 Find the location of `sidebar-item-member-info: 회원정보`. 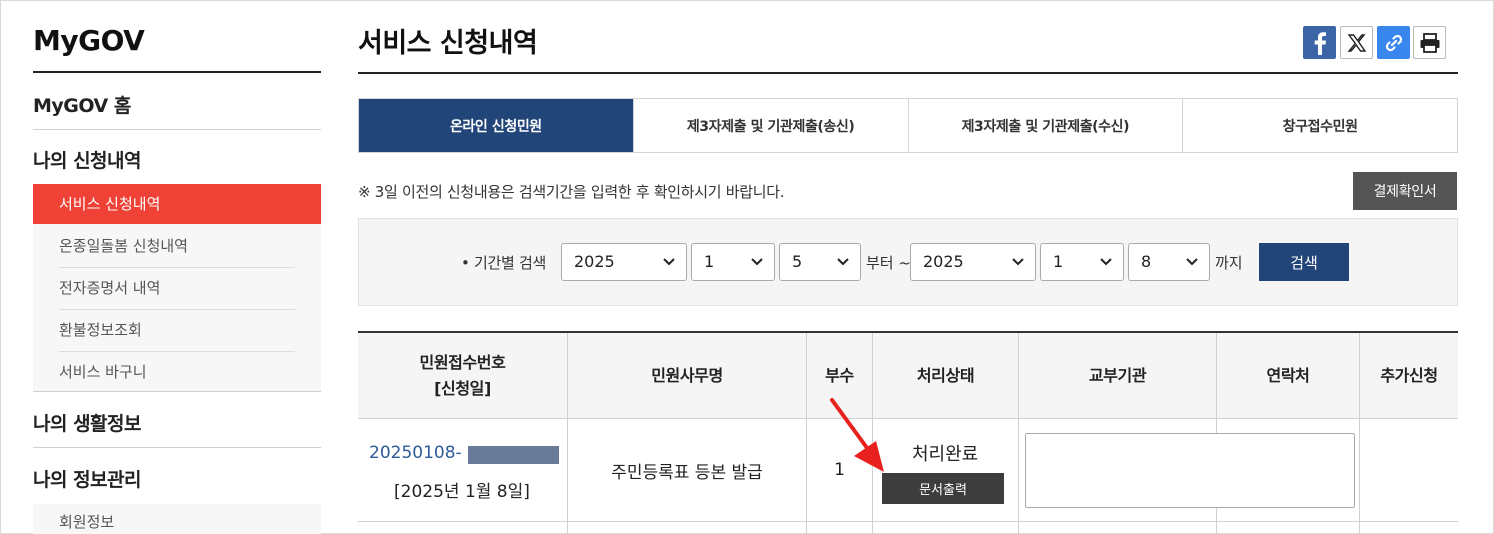

sidebar-item-member-info: 회원정보 is located at coordinates (177, 520).